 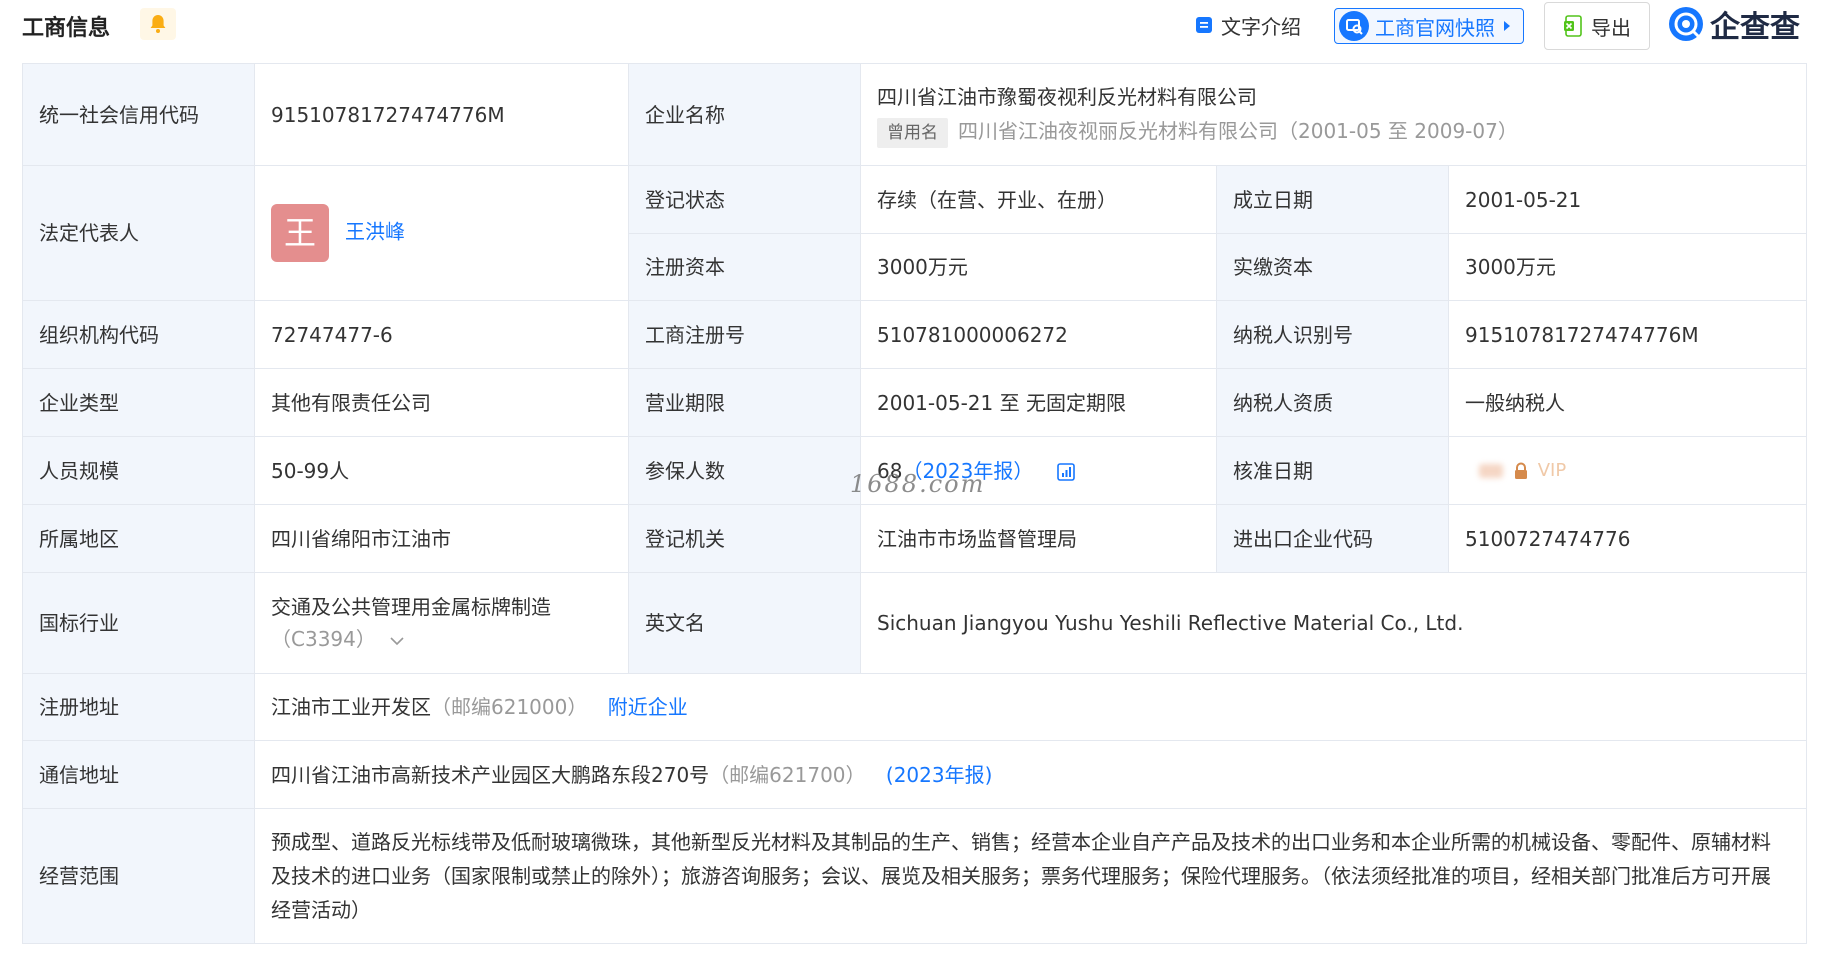 I want to click on insured-label: 参保人数, so click(x=744, y=470).